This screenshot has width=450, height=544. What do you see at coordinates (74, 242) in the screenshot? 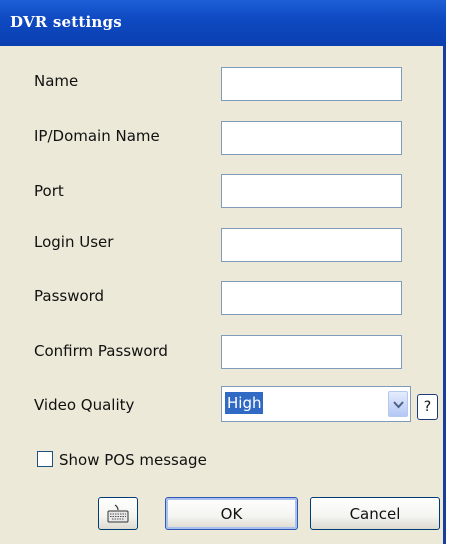
I see `login-user-label: Login User` at bounding box center [74, 242].